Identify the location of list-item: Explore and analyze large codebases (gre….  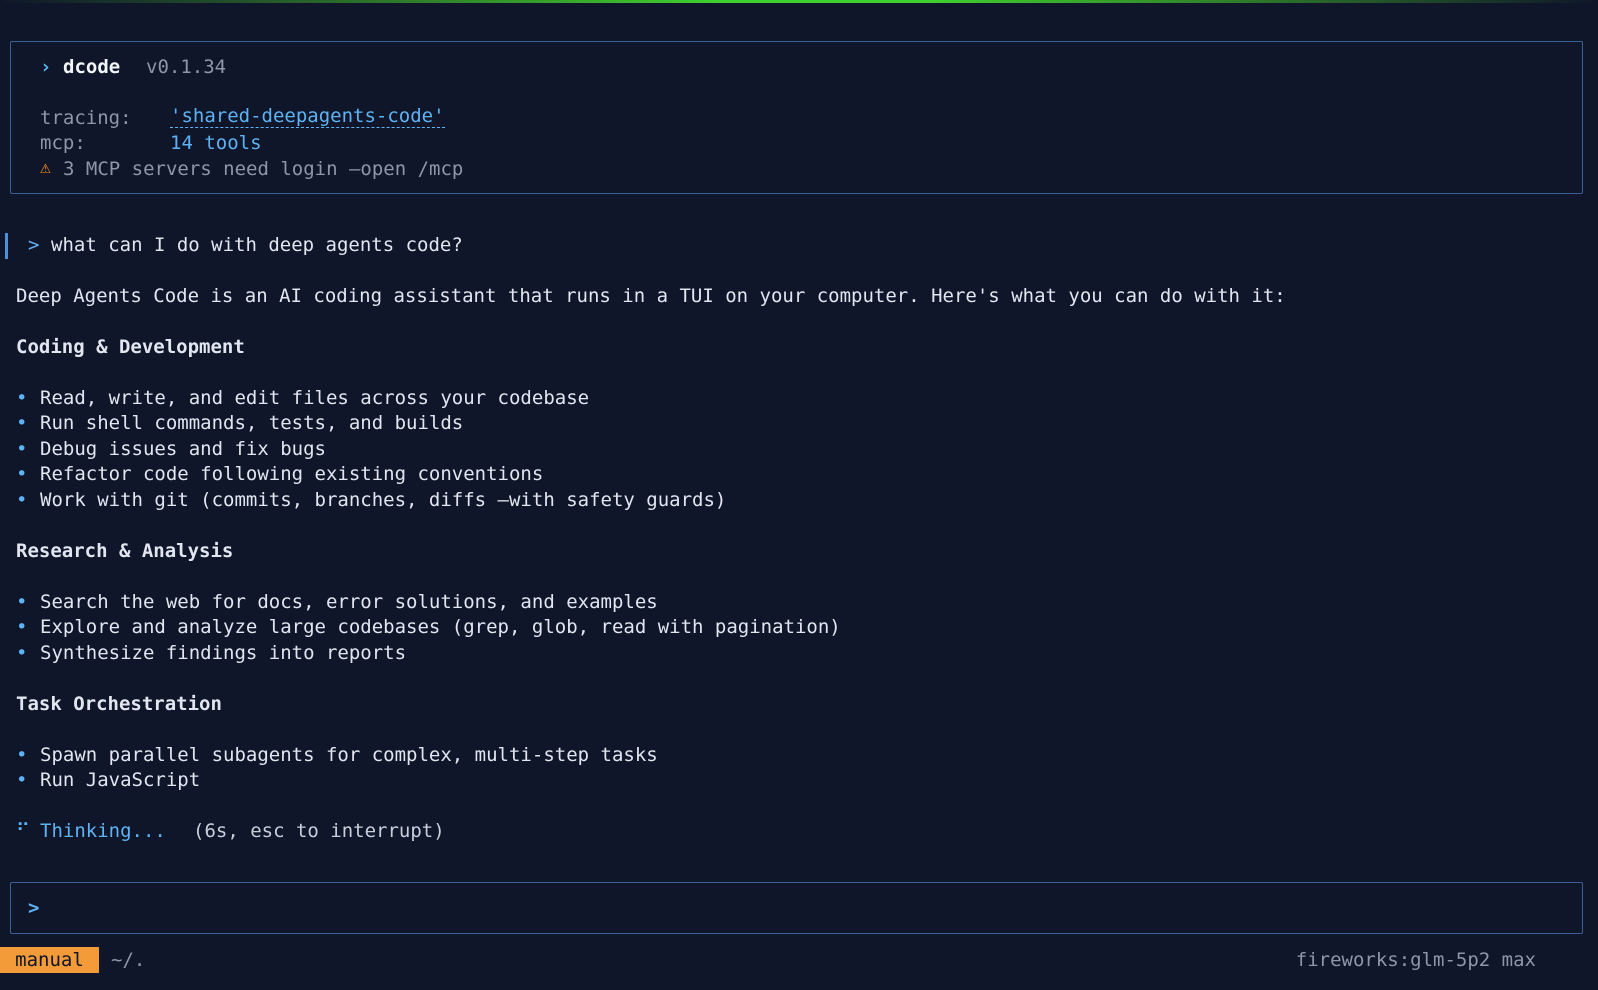
(440, 627).